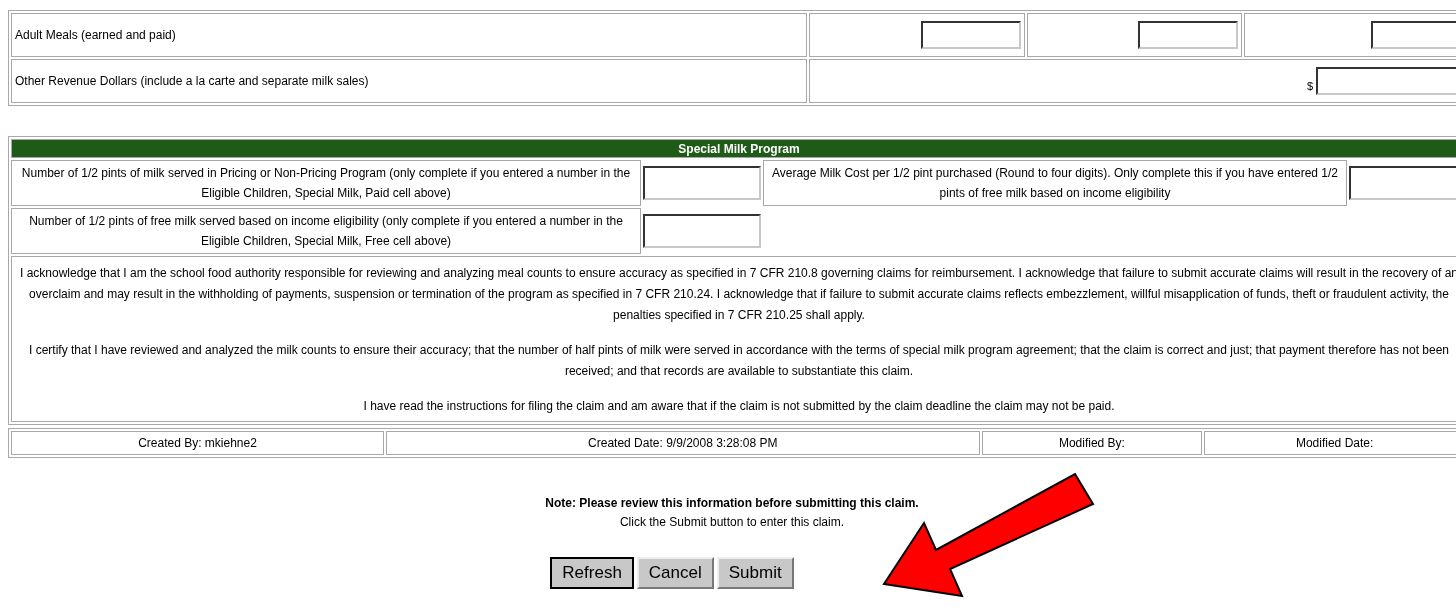 The height and width of the screenshot is (610, 1456). What do you see at coordinates (1309, 86) in the screenshot?
I see `currency-label: $` at bounding box center [1309, 86].